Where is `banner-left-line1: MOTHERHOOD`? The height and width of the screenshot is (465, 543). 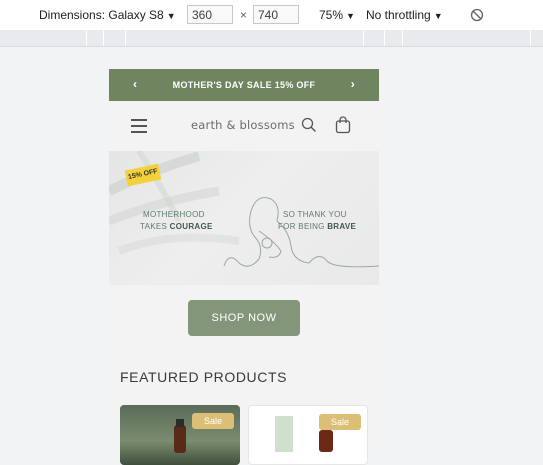
banner-left-line1: MOTHERHOOD is located at coordinates (174, 214).